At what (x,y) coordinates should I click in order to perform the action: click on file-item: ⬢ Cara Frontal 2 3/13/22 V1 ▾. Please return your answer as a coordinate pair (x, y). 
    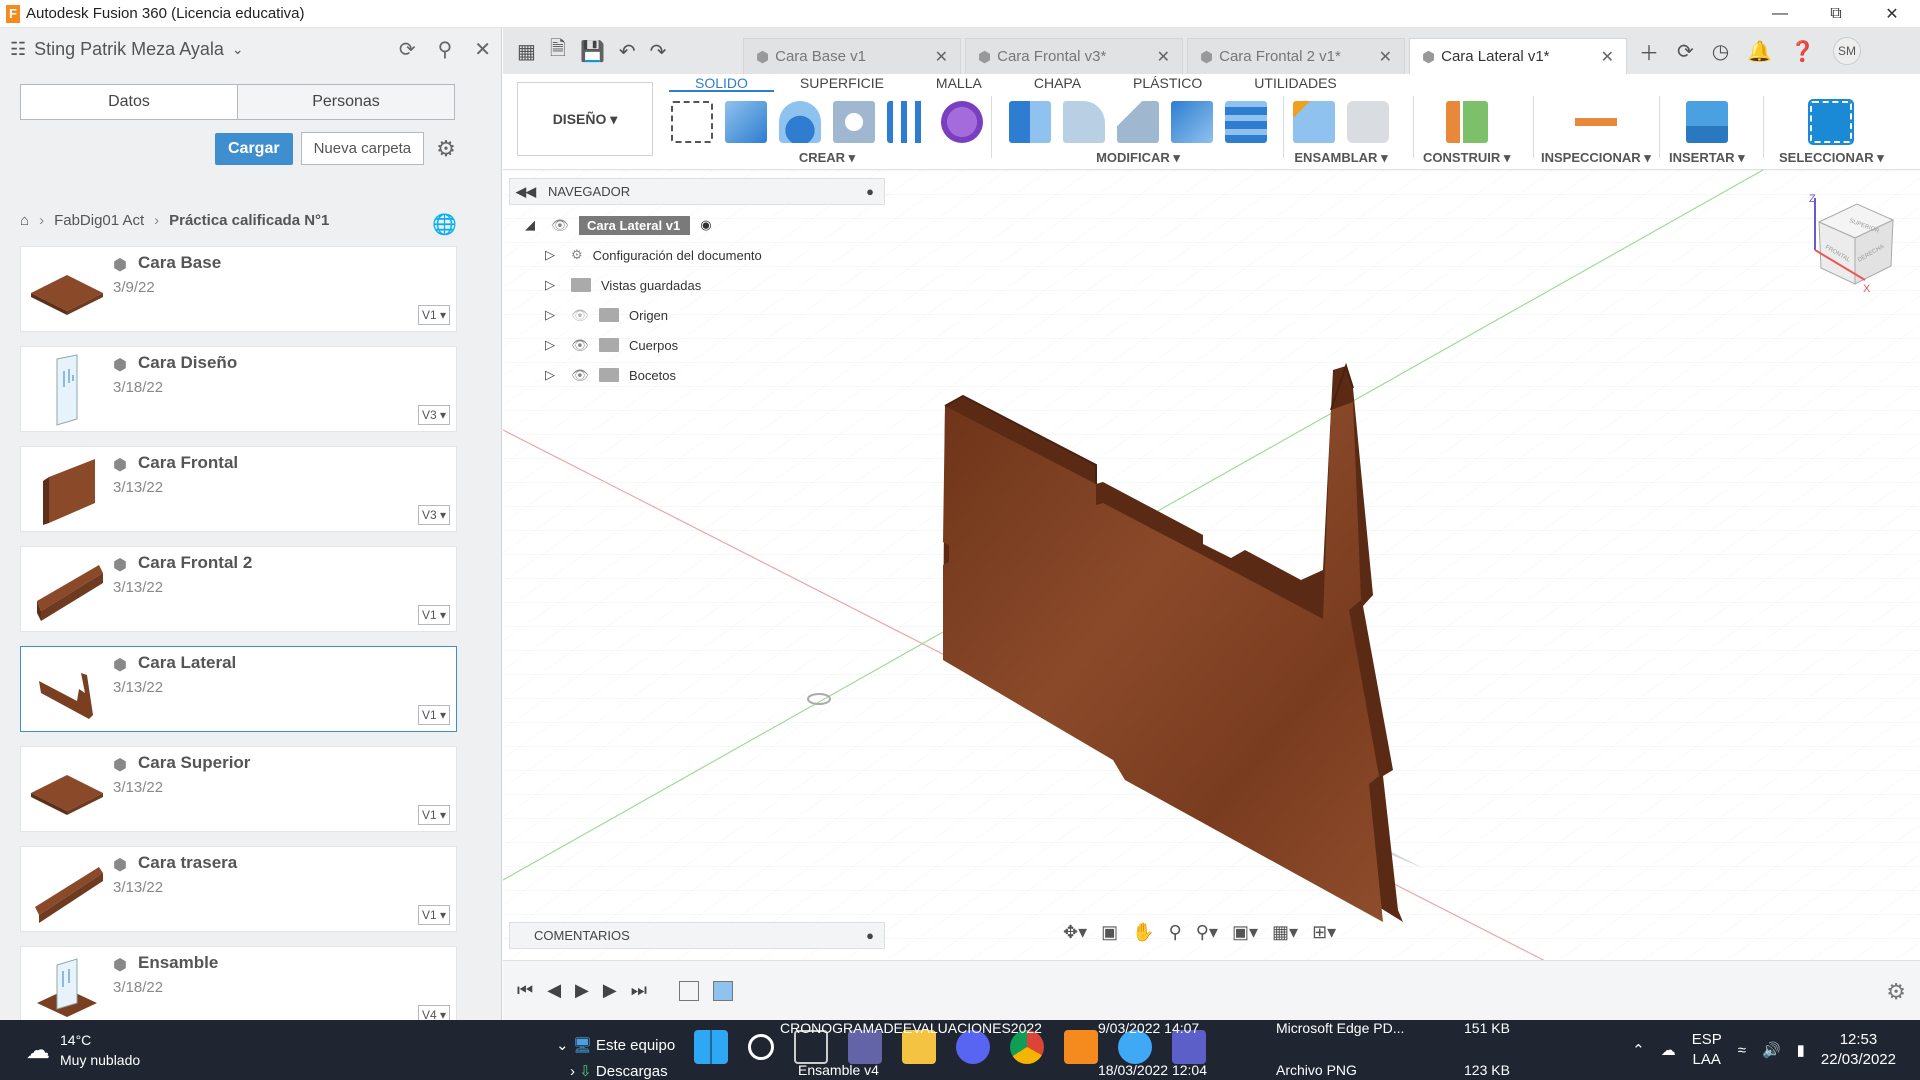
    Looking at the image, I should click on (238, 589).